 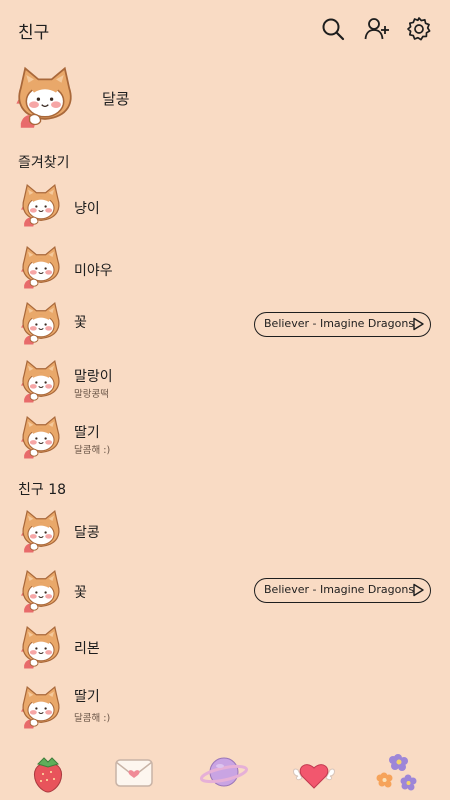 What do you see at coordinates (225, 594) in the screenshot?
I see `friend-row-2: 꽃 Believer - Imagine Dragons` at bounding box center [225, 594].